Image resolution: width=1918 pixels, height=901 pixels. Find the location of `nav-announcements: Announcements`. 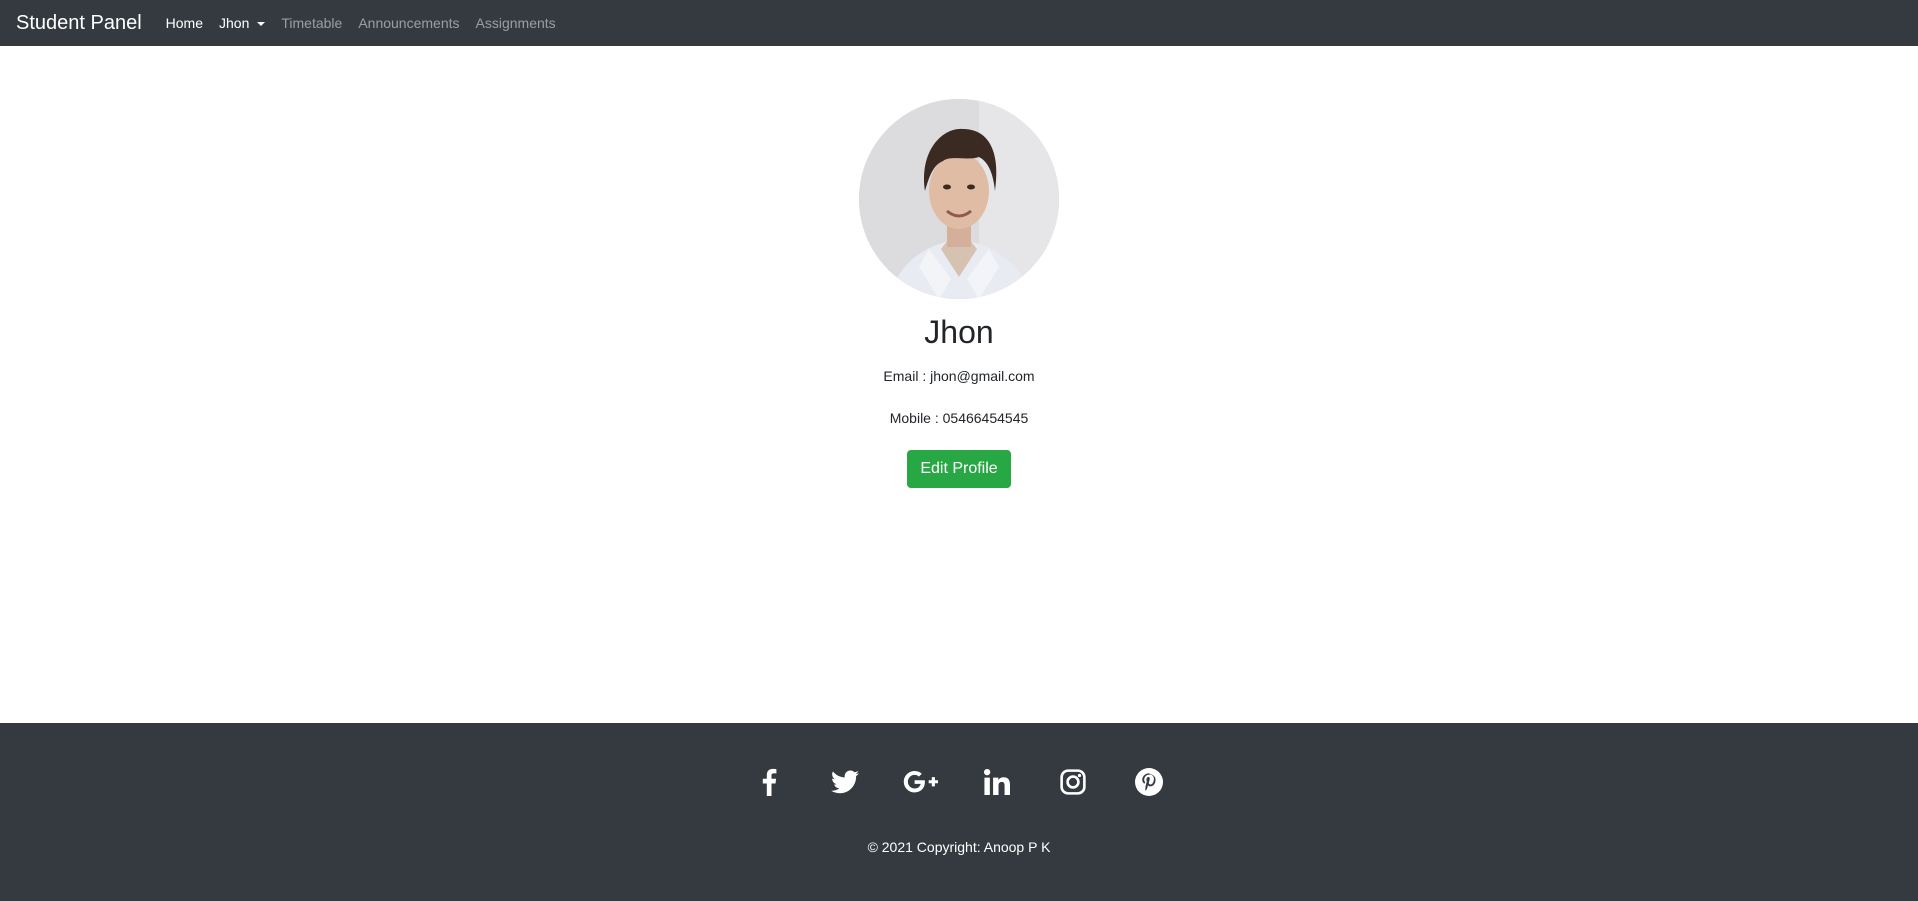

nav-announcements: Announcements is located at coordinates (408, 23).